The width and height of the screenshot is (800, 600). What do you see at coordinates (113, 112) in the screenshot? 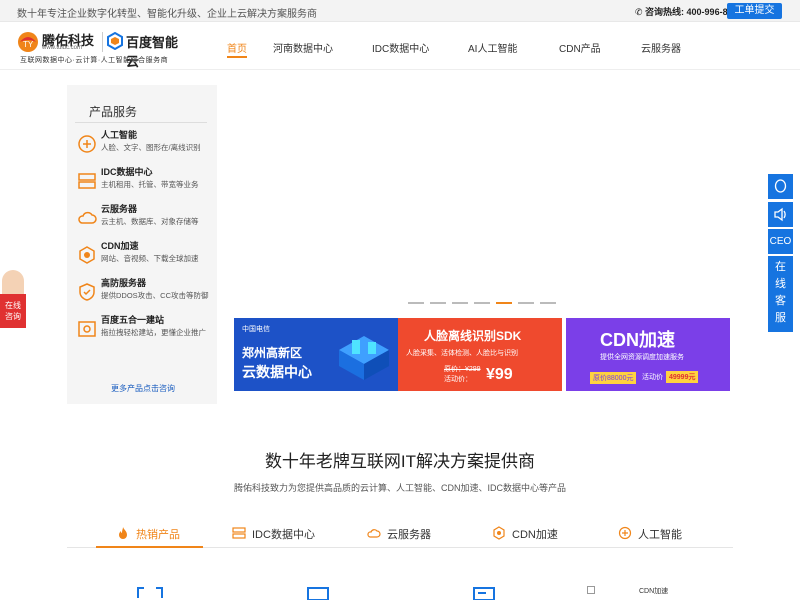
I see `sidebar-title: 产品服务` at bounding box center [113, 112].